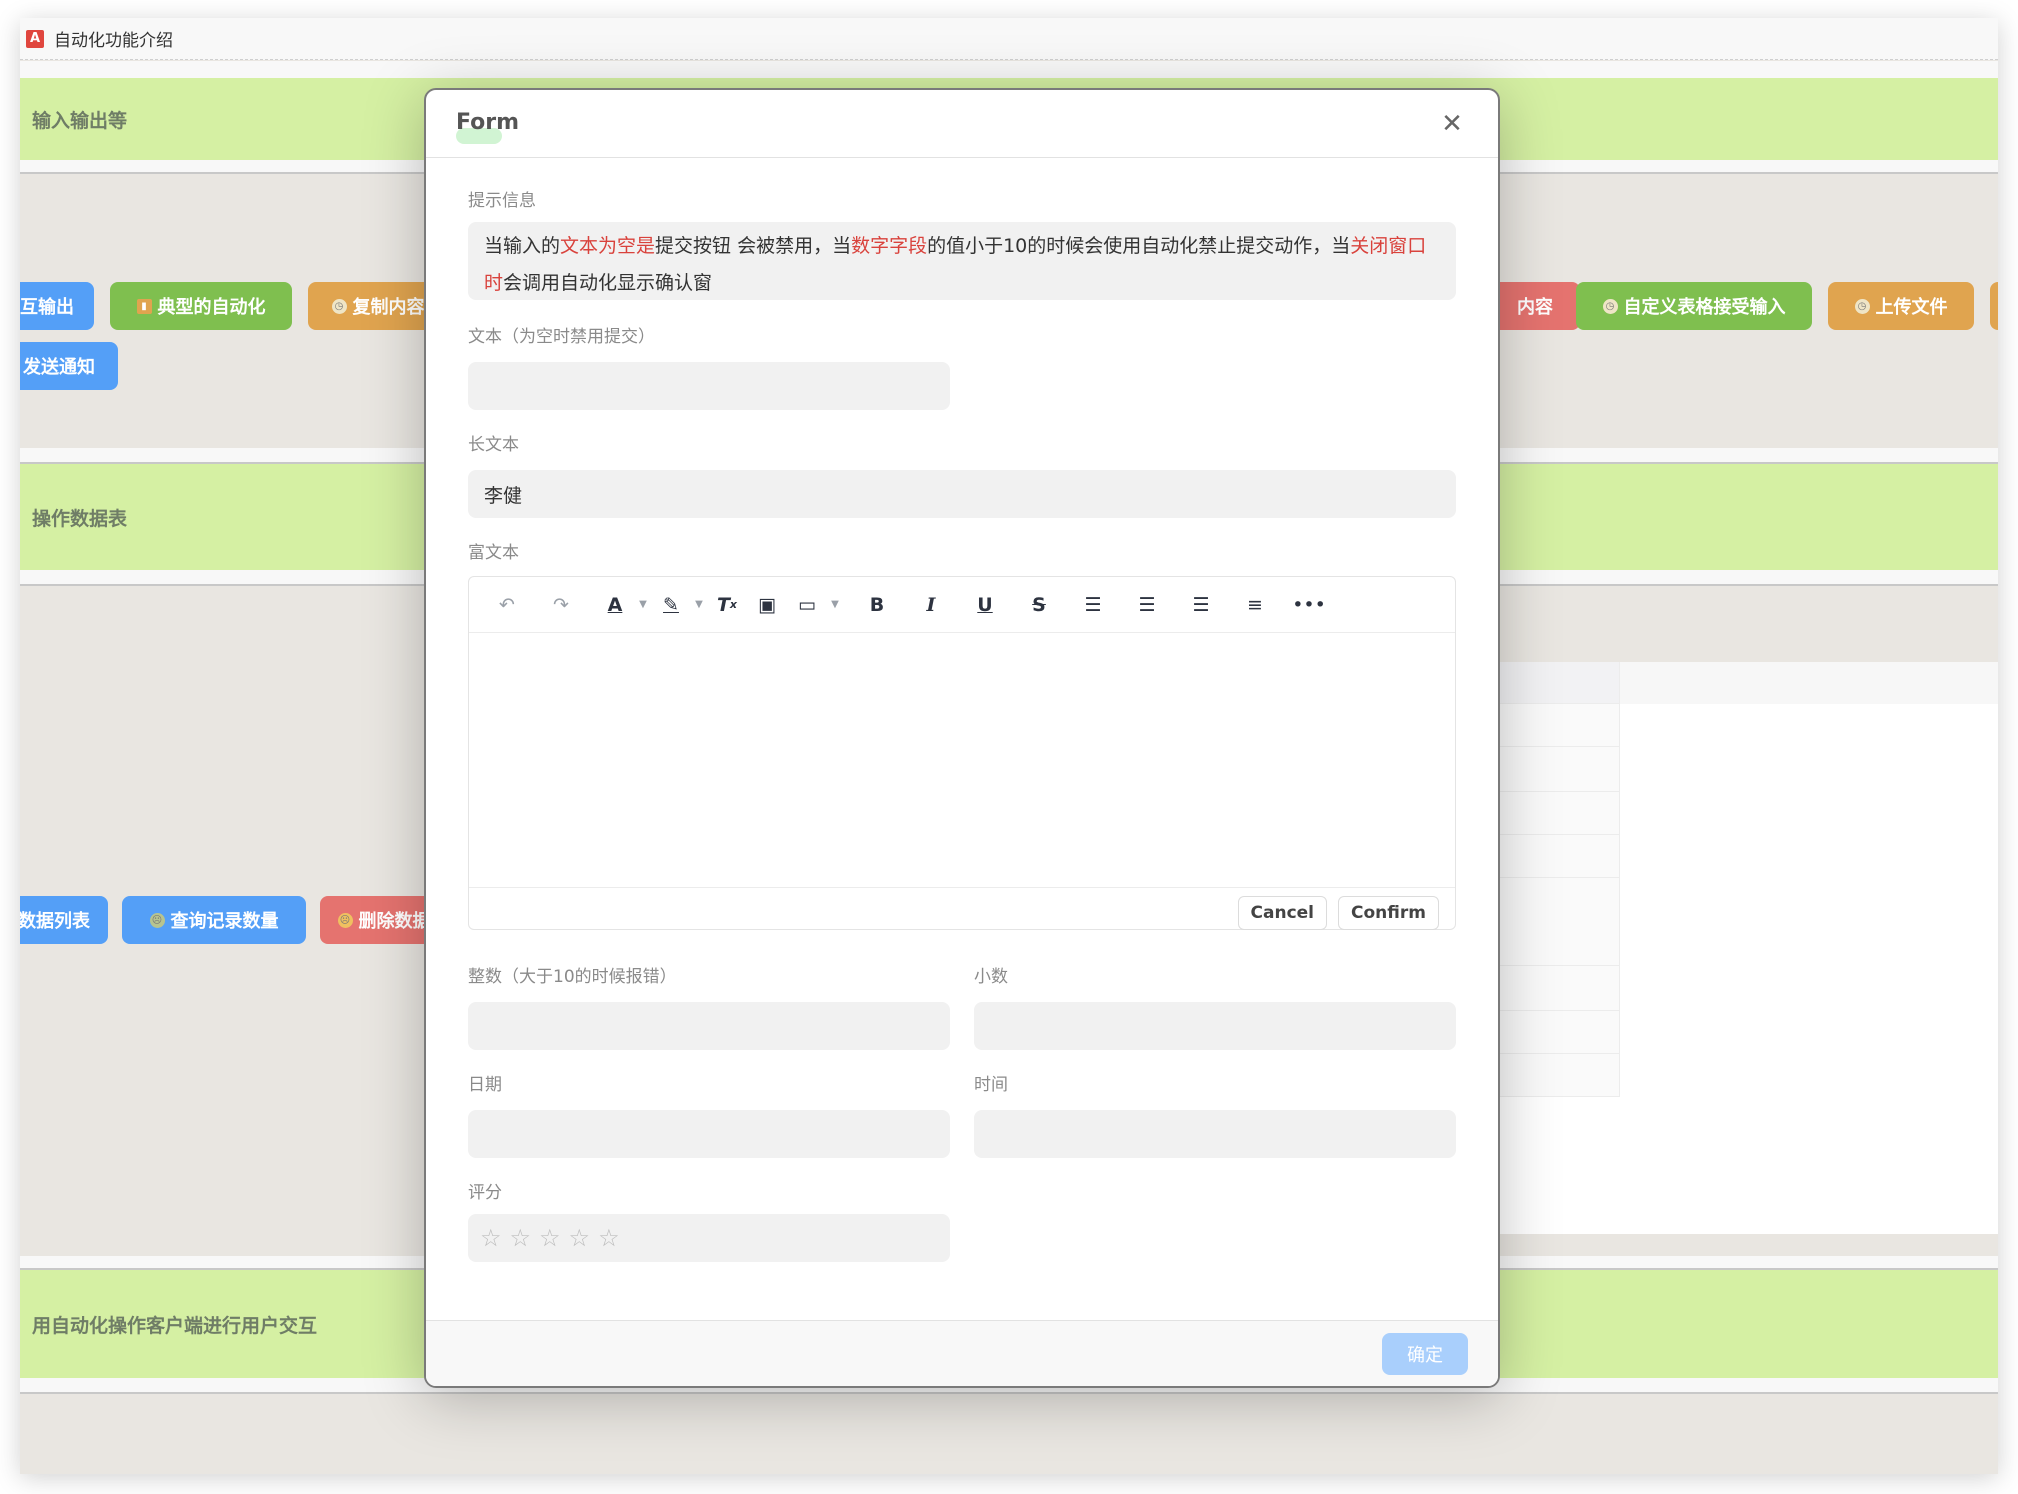  What do you see at coordinates (1215, 1026) in the screenshot?
I see `decimal-field` at bounding box center [1215, 1026].